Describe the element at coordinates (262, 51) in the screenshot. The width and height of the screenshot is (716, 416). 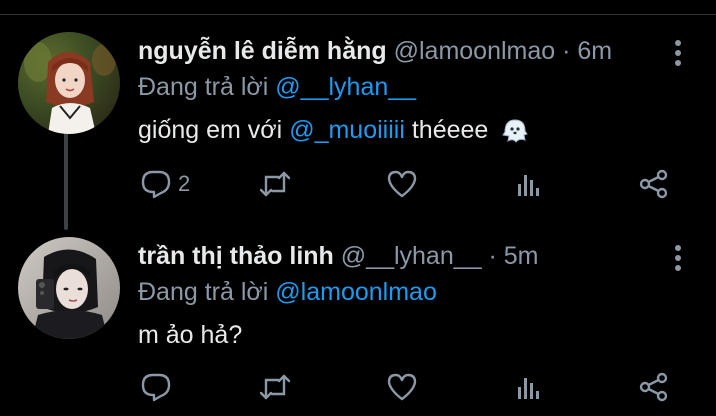
I see `display-name: nguyễn lê diễm hằng` at that location.